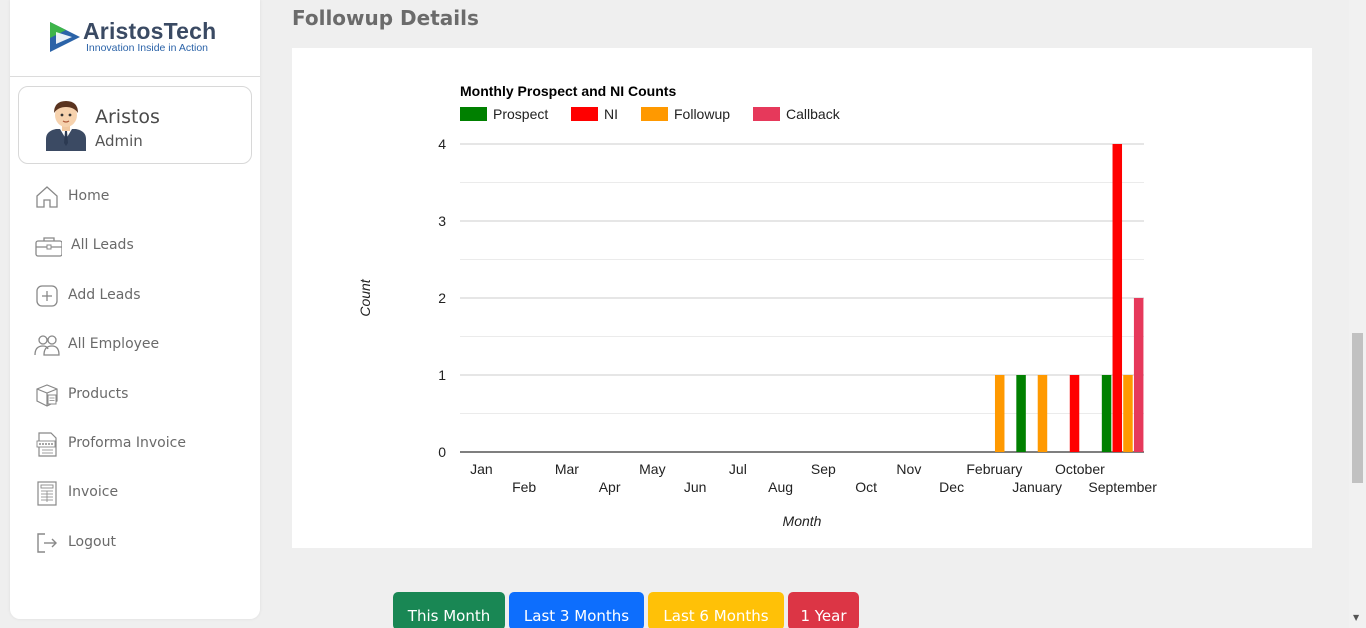  Describe the element at coordinates (135, 245) in the screenshot. I see `sidebar-item-all-leads: All Leads` at that location.